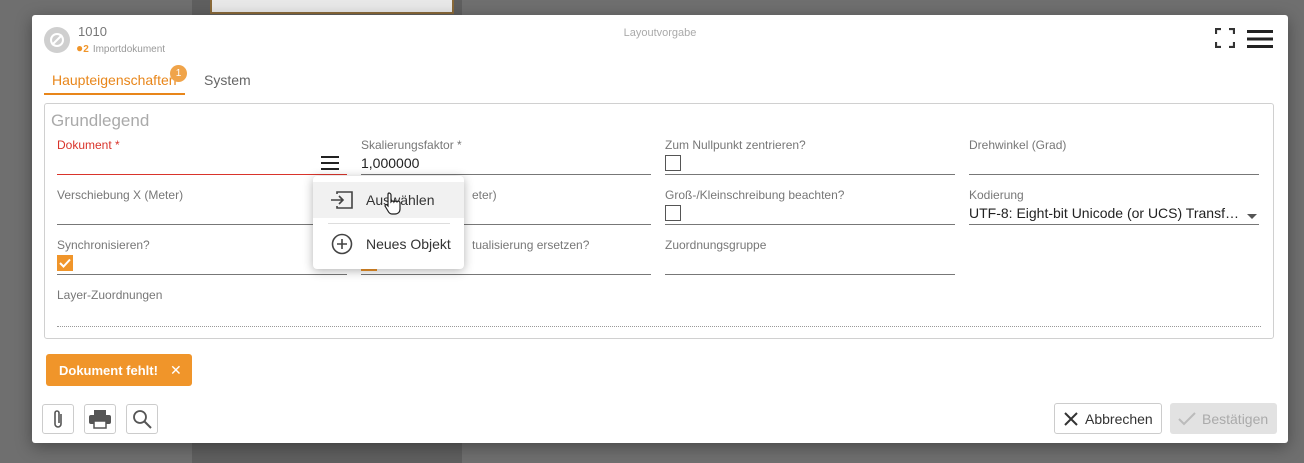  What do you see at coordinates (408, 244) in the screenshot?
I see `menu-item-label: Neues Objekt` at bounding box center [408, 244].